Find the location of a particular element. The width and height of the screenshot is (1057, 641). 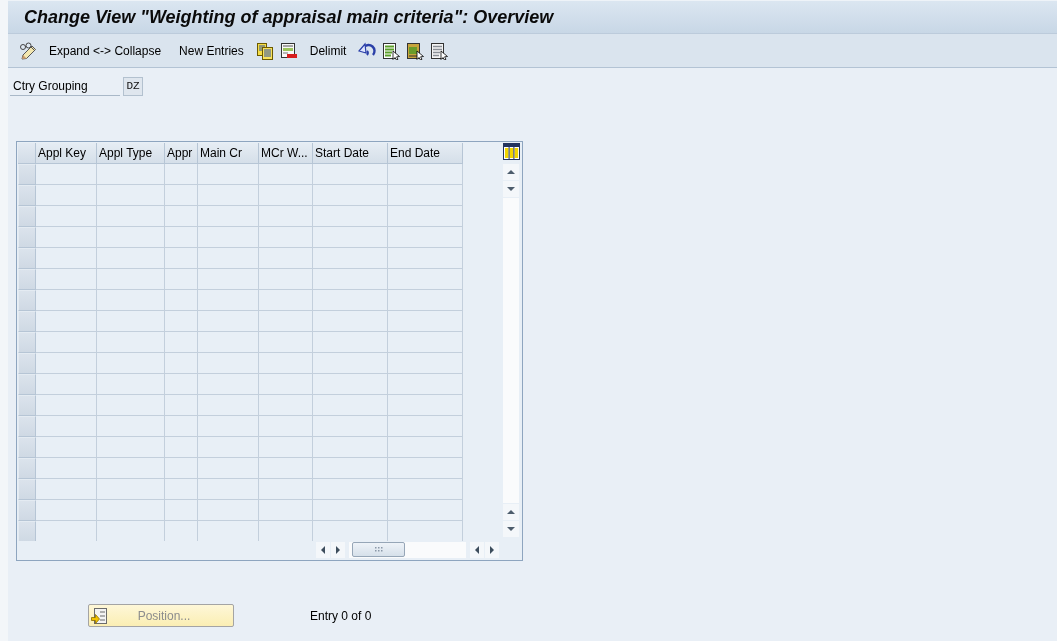

scrollbar-track is located at coordinates (407, 549).